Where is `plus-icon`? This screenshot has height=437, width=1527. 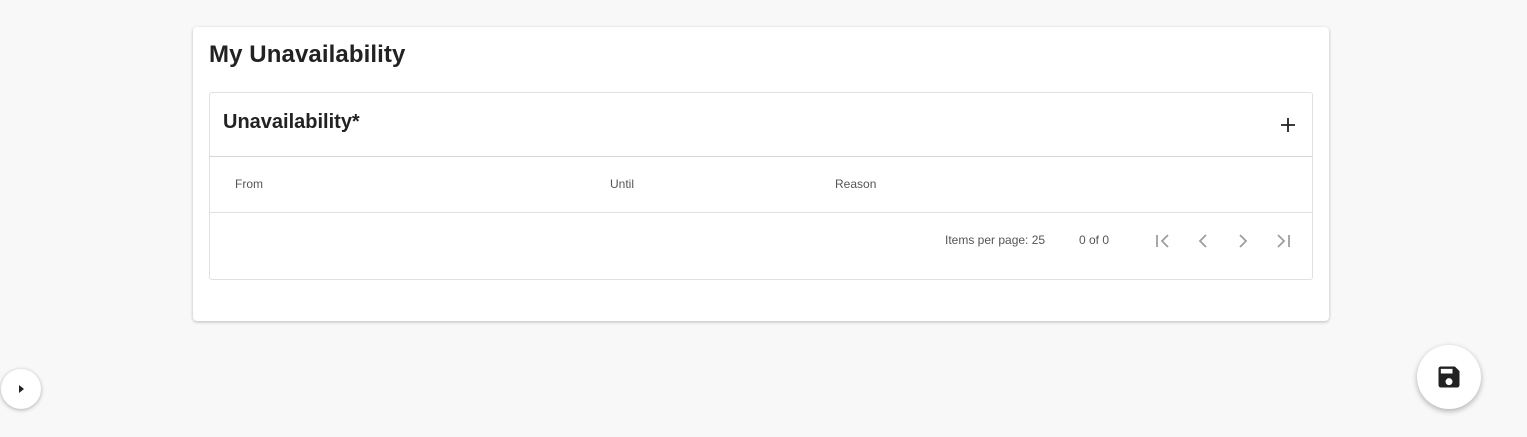 plus-icon is located at coordinates (1288, 125).